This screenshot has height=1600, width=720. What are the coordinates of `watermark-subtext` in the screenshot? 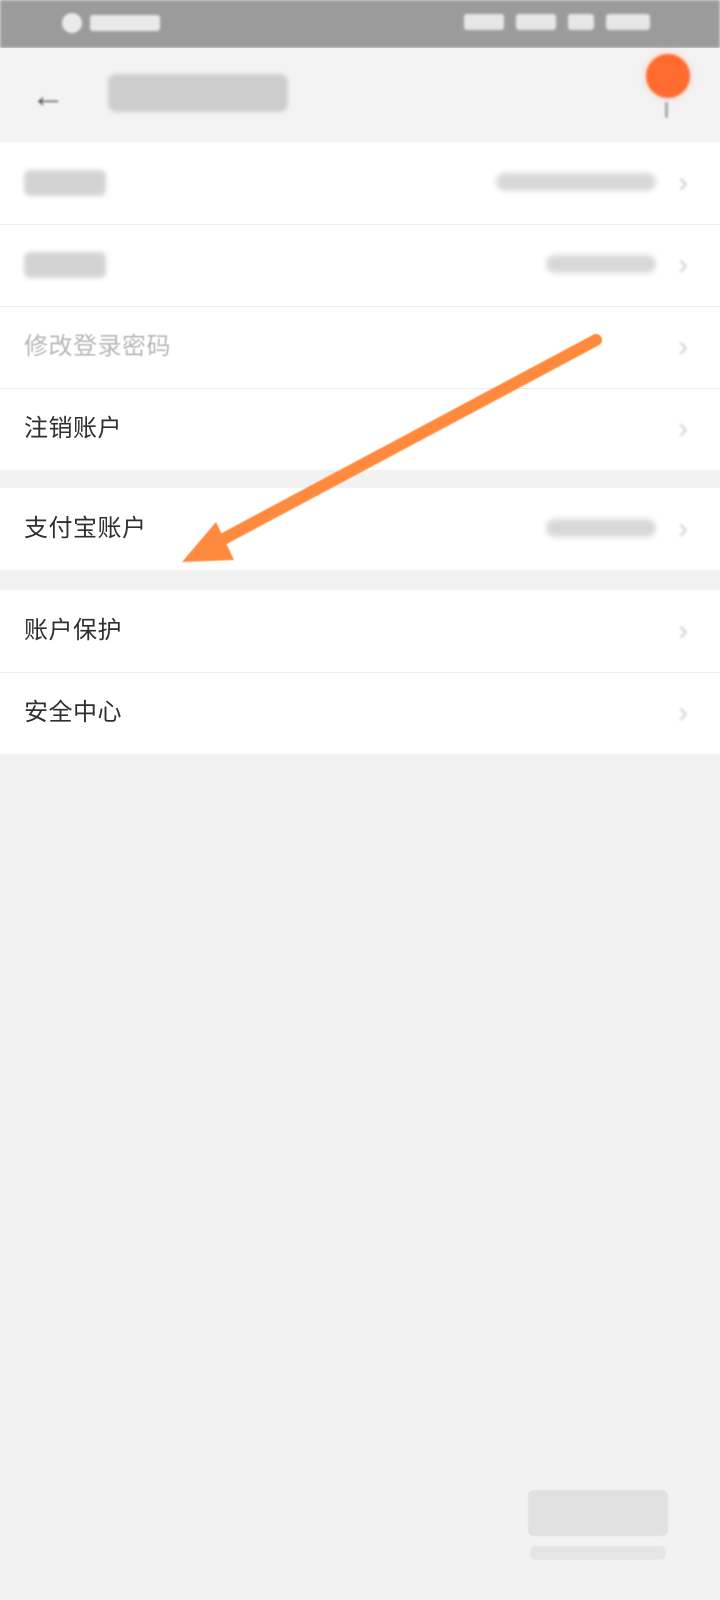 It's located at (598, 1553).